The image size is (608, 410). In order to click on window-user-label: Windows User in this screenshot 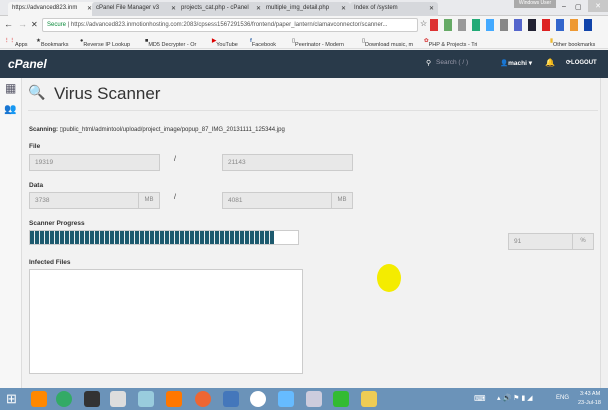, I will do `click(535, 4)`.